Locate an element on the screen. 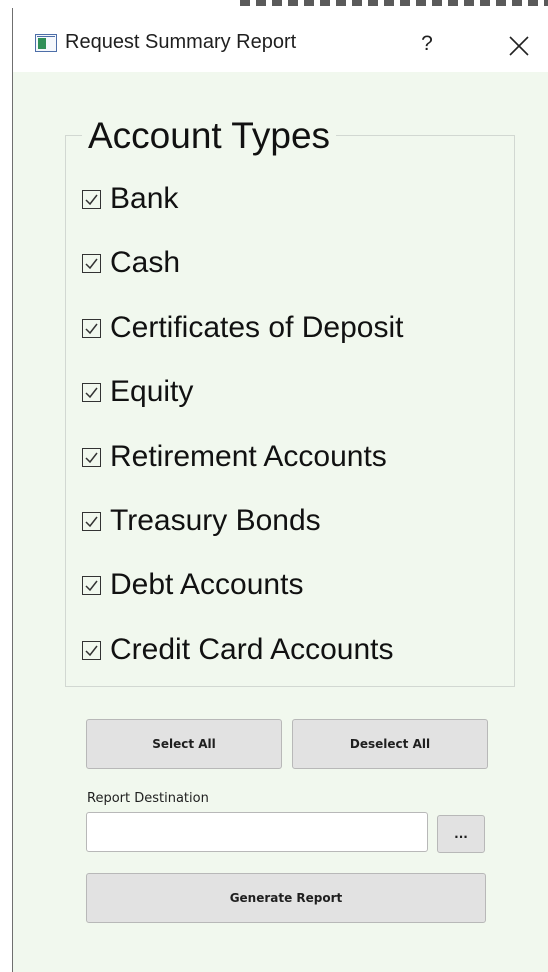  window-title: Request Summary Report is located at coordinates (181, 42).